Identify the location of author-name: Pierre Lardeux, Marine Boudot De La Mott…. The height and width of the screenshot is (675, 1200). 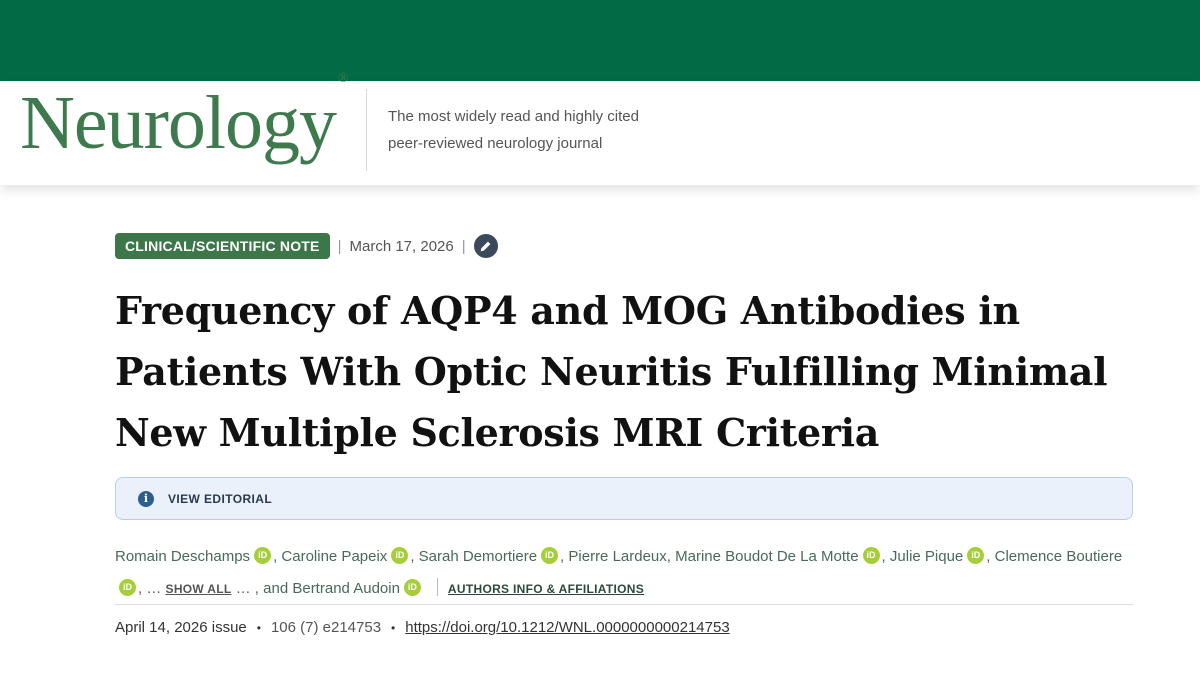
(713, 556).